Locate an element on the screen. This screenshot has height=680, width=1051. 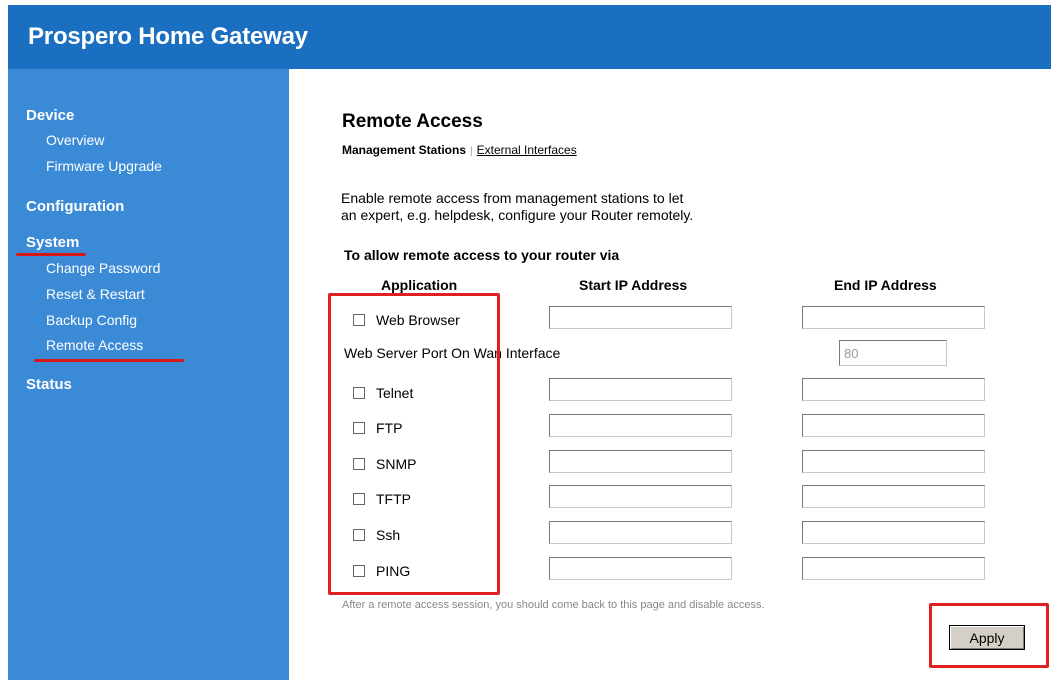
ping-start-ip-input is located at coordinates (640, 568).